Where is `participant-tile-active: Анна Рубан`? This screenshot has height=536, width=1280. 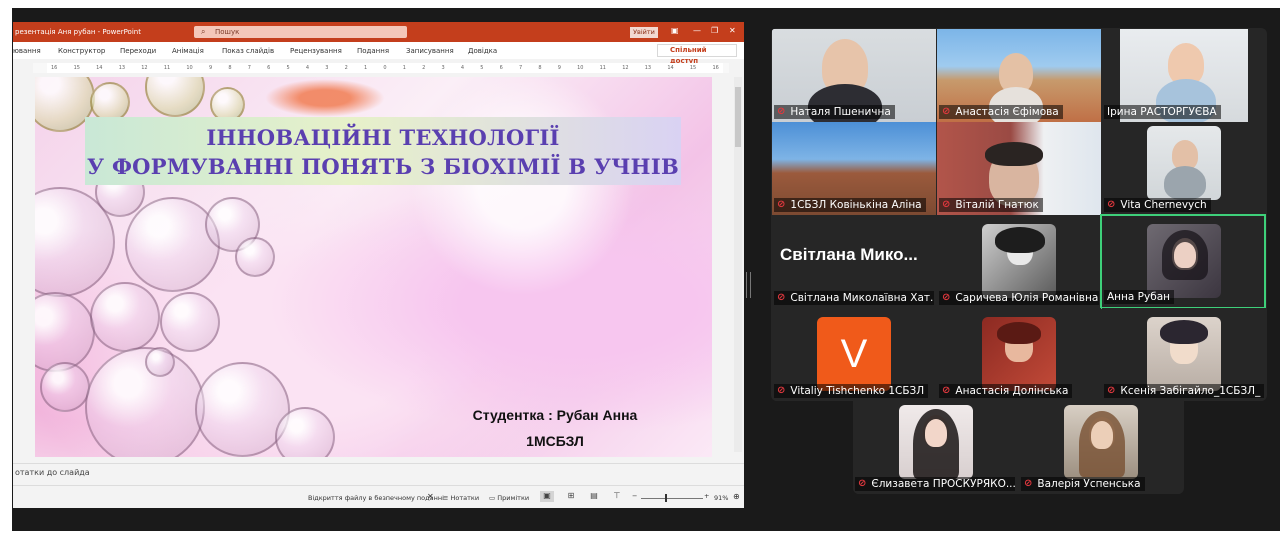
participant-tile-active: Анна Рубан is located at coordinates (1183, 261).